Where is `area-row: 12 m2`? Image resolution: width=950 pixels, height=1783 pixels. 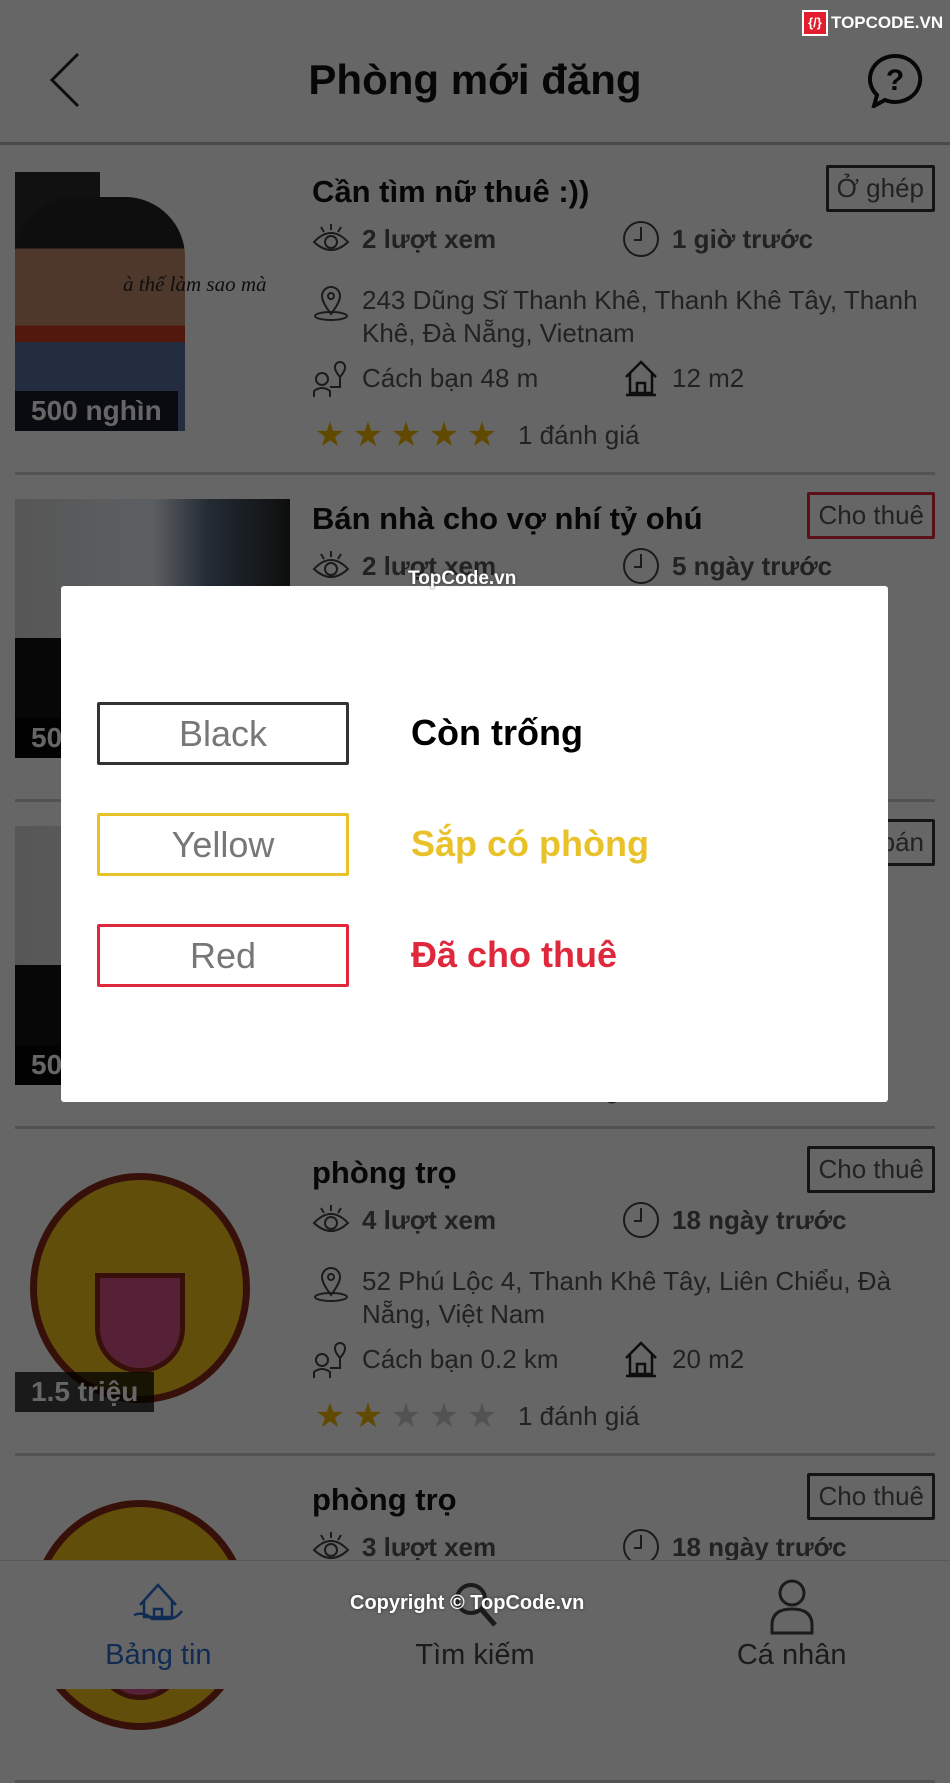 area-row: 12 m2 is located at coordinates (683, 378).